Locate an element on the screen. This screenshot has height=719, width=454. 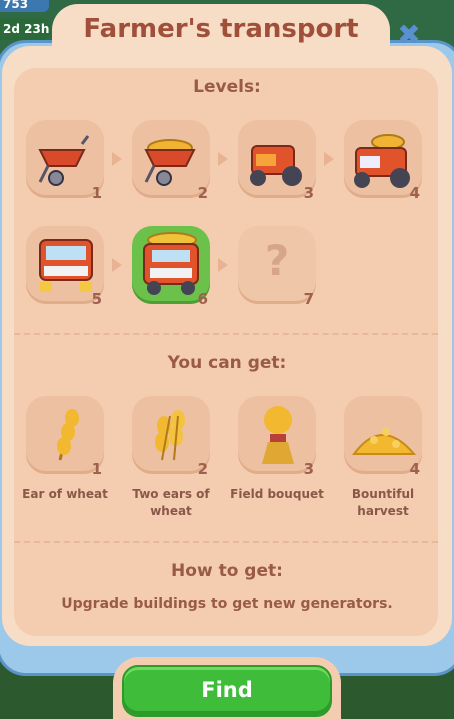
levels-heading: Levels: is located at coordinates (227, 87).